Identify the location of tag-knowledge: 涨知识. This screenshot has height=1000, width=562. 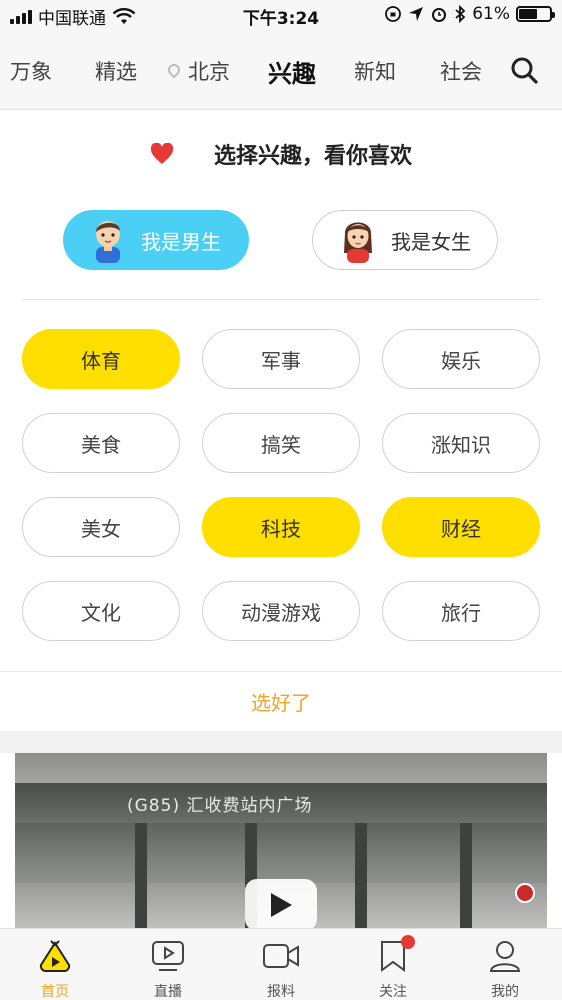
(461, 443).